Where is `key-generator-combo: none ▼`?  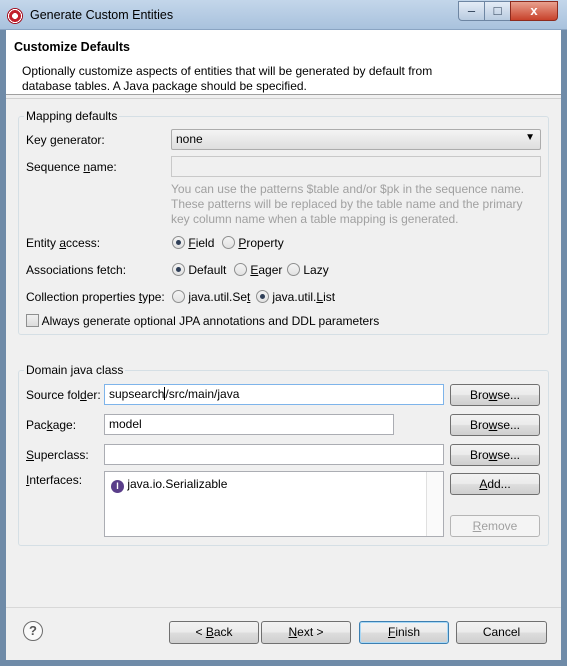
key-generator-combo: none ▼ is located at coordinates (356, 139).